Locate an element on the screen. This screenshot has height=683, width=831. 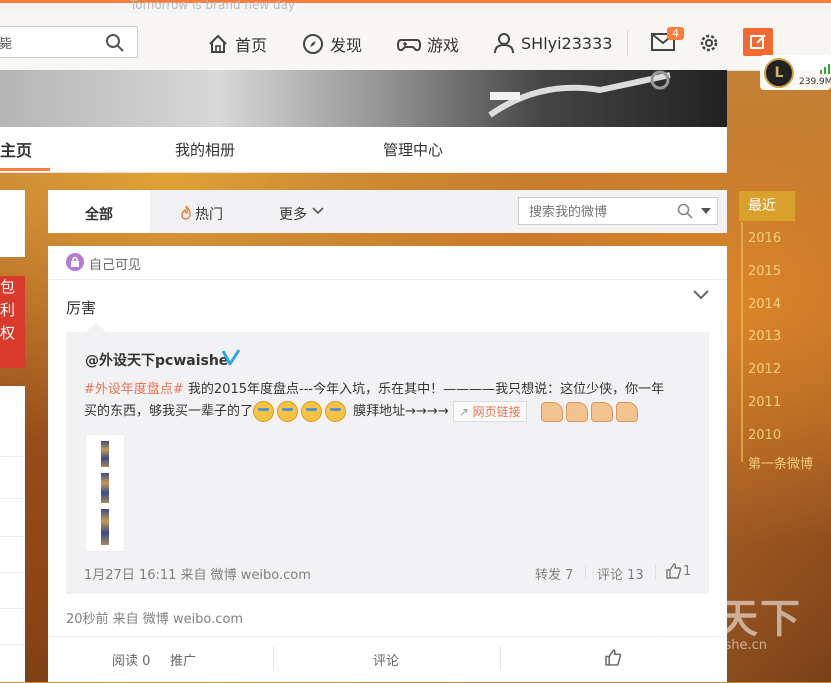
signal-bars-icon is located at coordinates (825, 69).